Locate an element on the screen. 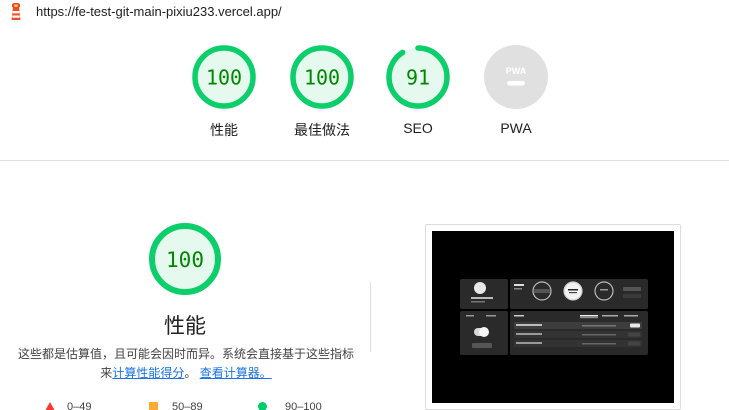 This screenshot has width=729, height=410. gauge-label: SEO is located at coordinates (418, 128).